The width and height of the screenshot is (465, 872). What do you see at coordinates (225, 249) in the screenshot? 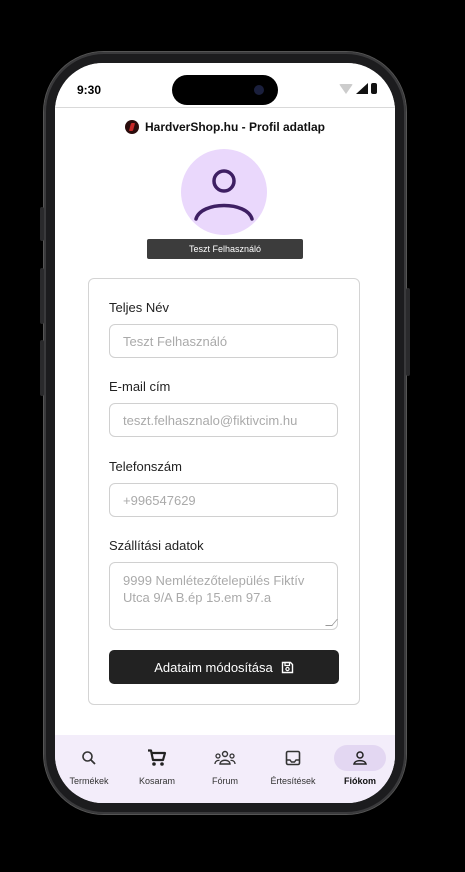
I see `display-name-badge: Teszt Felhasználó` at bounding box center [225, 249].